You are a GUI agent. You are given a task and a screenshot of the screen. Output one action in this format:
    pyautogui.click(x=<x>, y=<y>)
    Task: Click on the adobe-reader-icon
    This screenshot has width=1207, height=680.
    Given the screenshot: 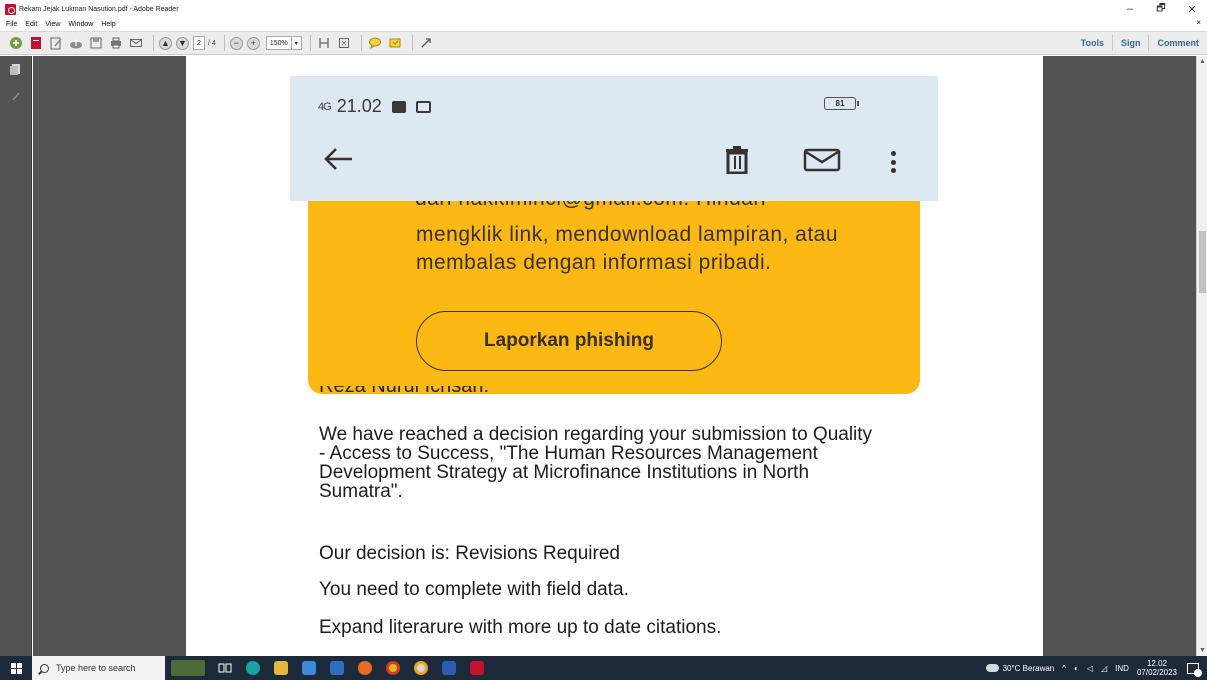 What is the action you would take?
    pyautogui.click(x=10, y=9)
    